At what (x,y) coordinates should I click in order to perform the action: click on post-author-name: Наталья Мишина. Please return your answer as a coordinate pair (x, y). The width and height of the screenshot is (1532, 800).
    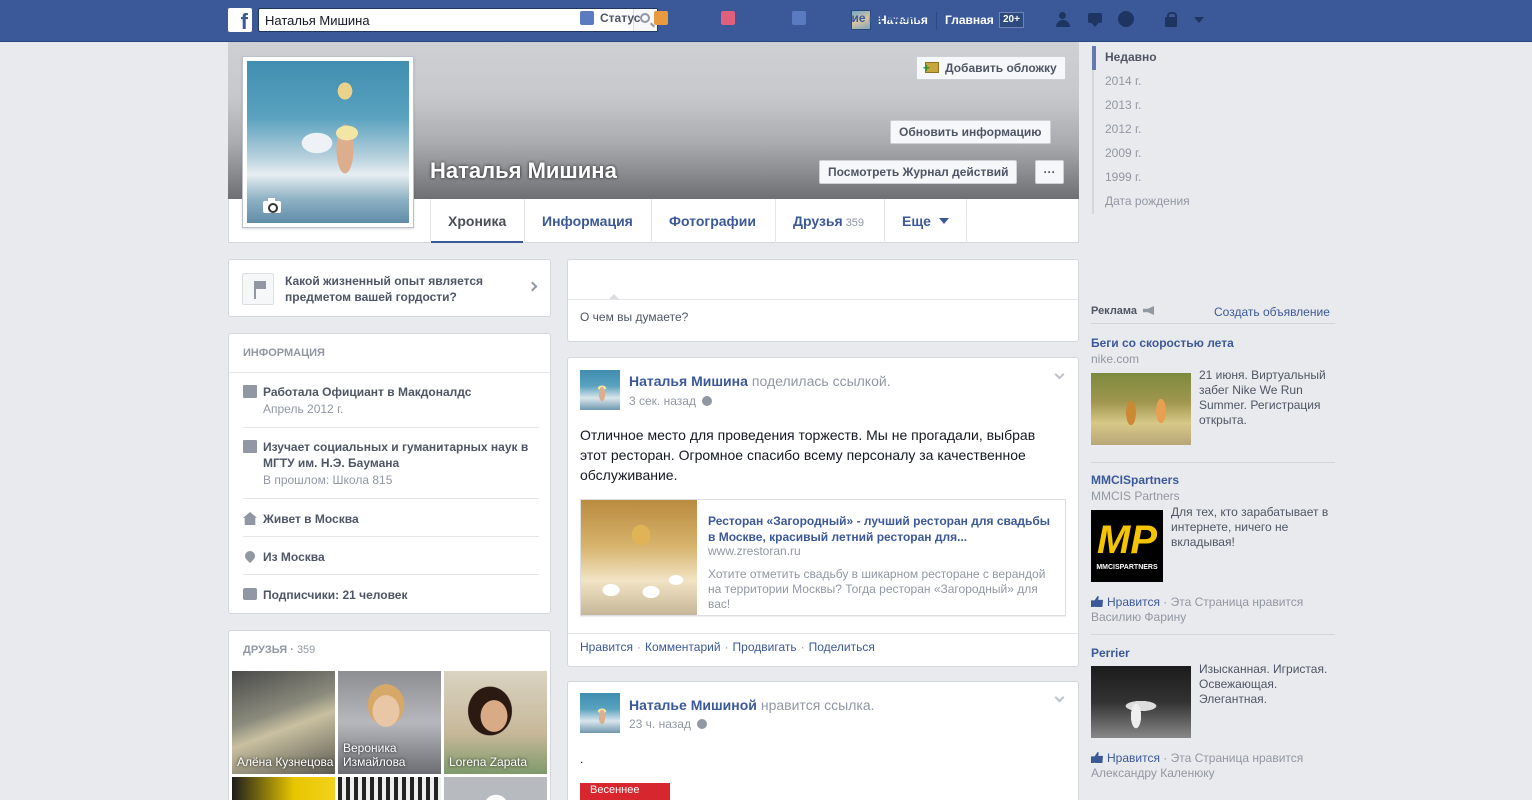
    Looking at the image, I should click on (688, 381).